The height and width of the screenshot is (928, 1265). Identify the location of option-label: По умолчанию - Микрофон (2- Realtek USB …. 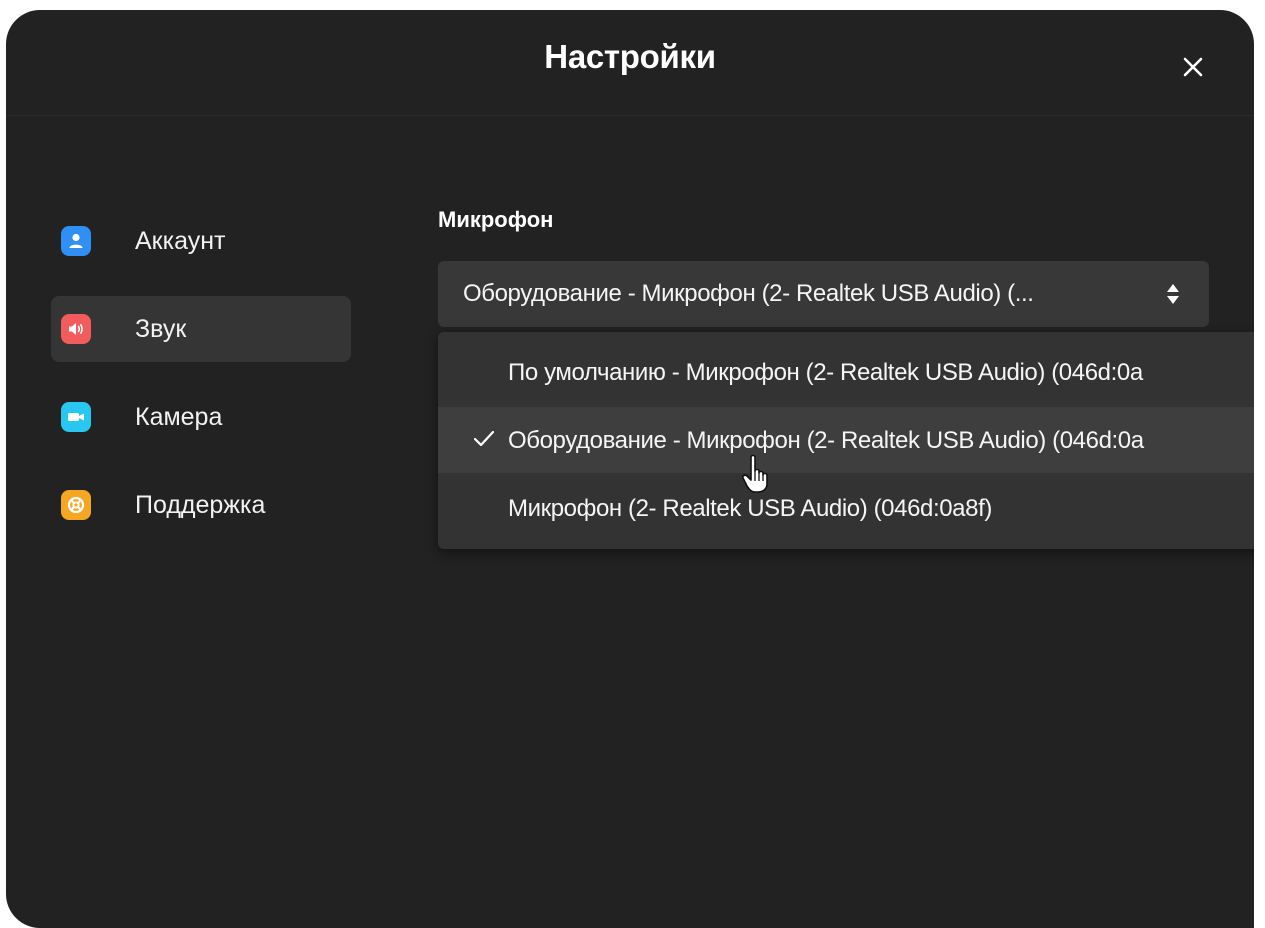
(825, 372).